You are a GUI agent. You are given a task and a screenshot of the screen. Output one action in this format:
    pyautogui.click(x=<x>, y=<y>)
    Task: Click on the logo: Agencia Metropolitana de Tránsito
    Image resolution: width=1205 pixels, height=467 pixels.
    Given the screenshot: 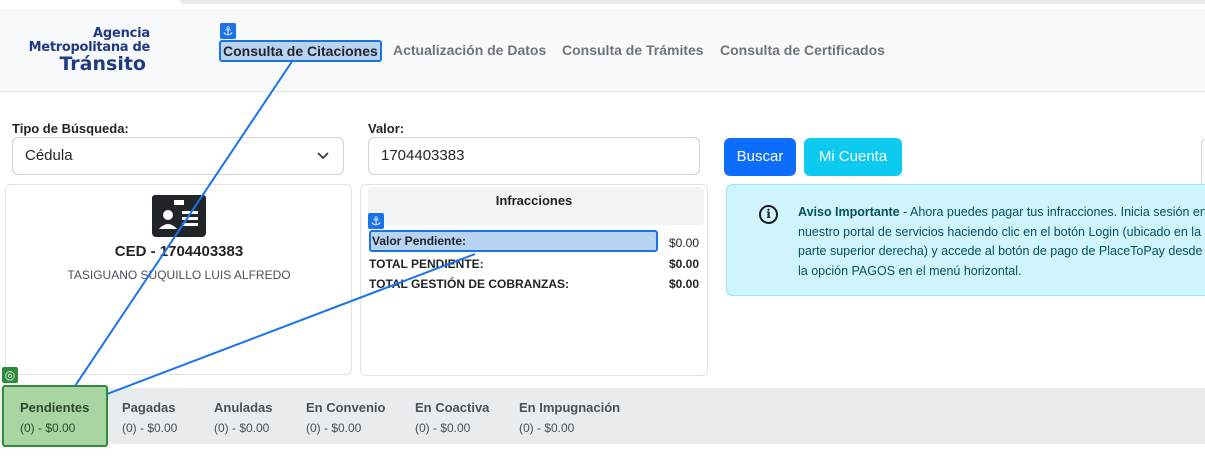 What is the action you would take?
    pyautogui.click(x=89, y=50)
    